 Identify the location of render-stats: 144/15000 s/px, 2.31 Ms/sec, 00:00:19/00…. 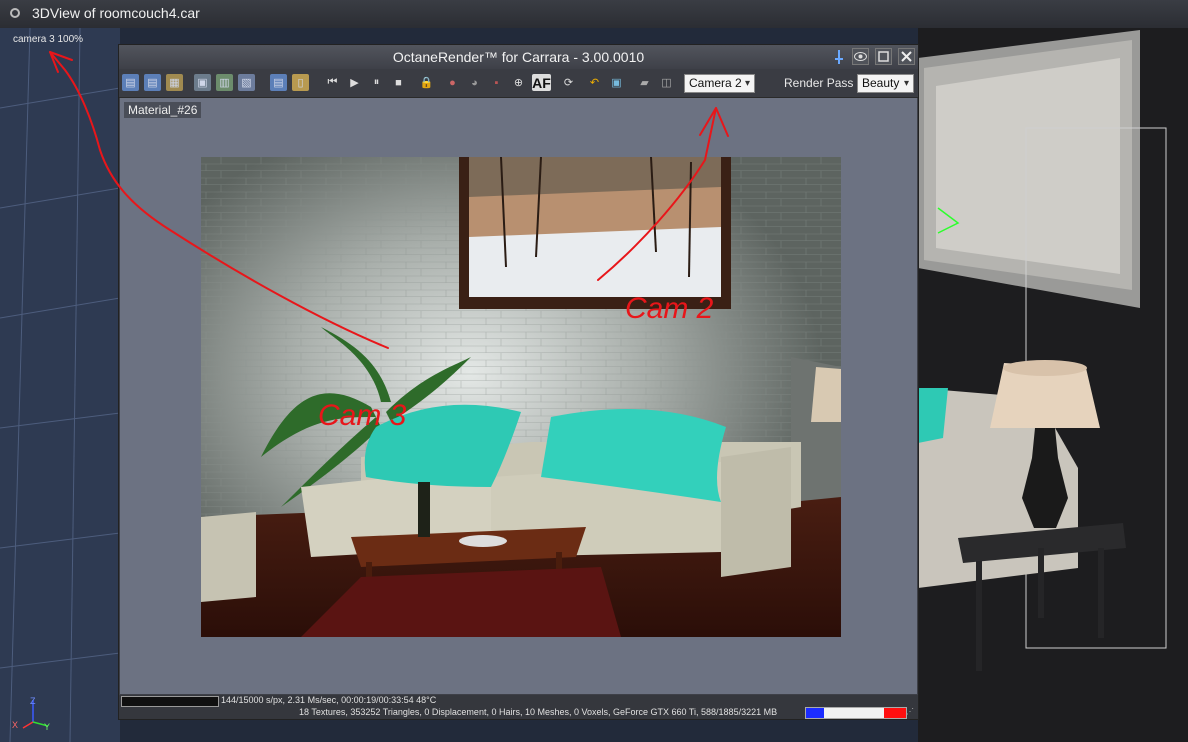
(329, 700).